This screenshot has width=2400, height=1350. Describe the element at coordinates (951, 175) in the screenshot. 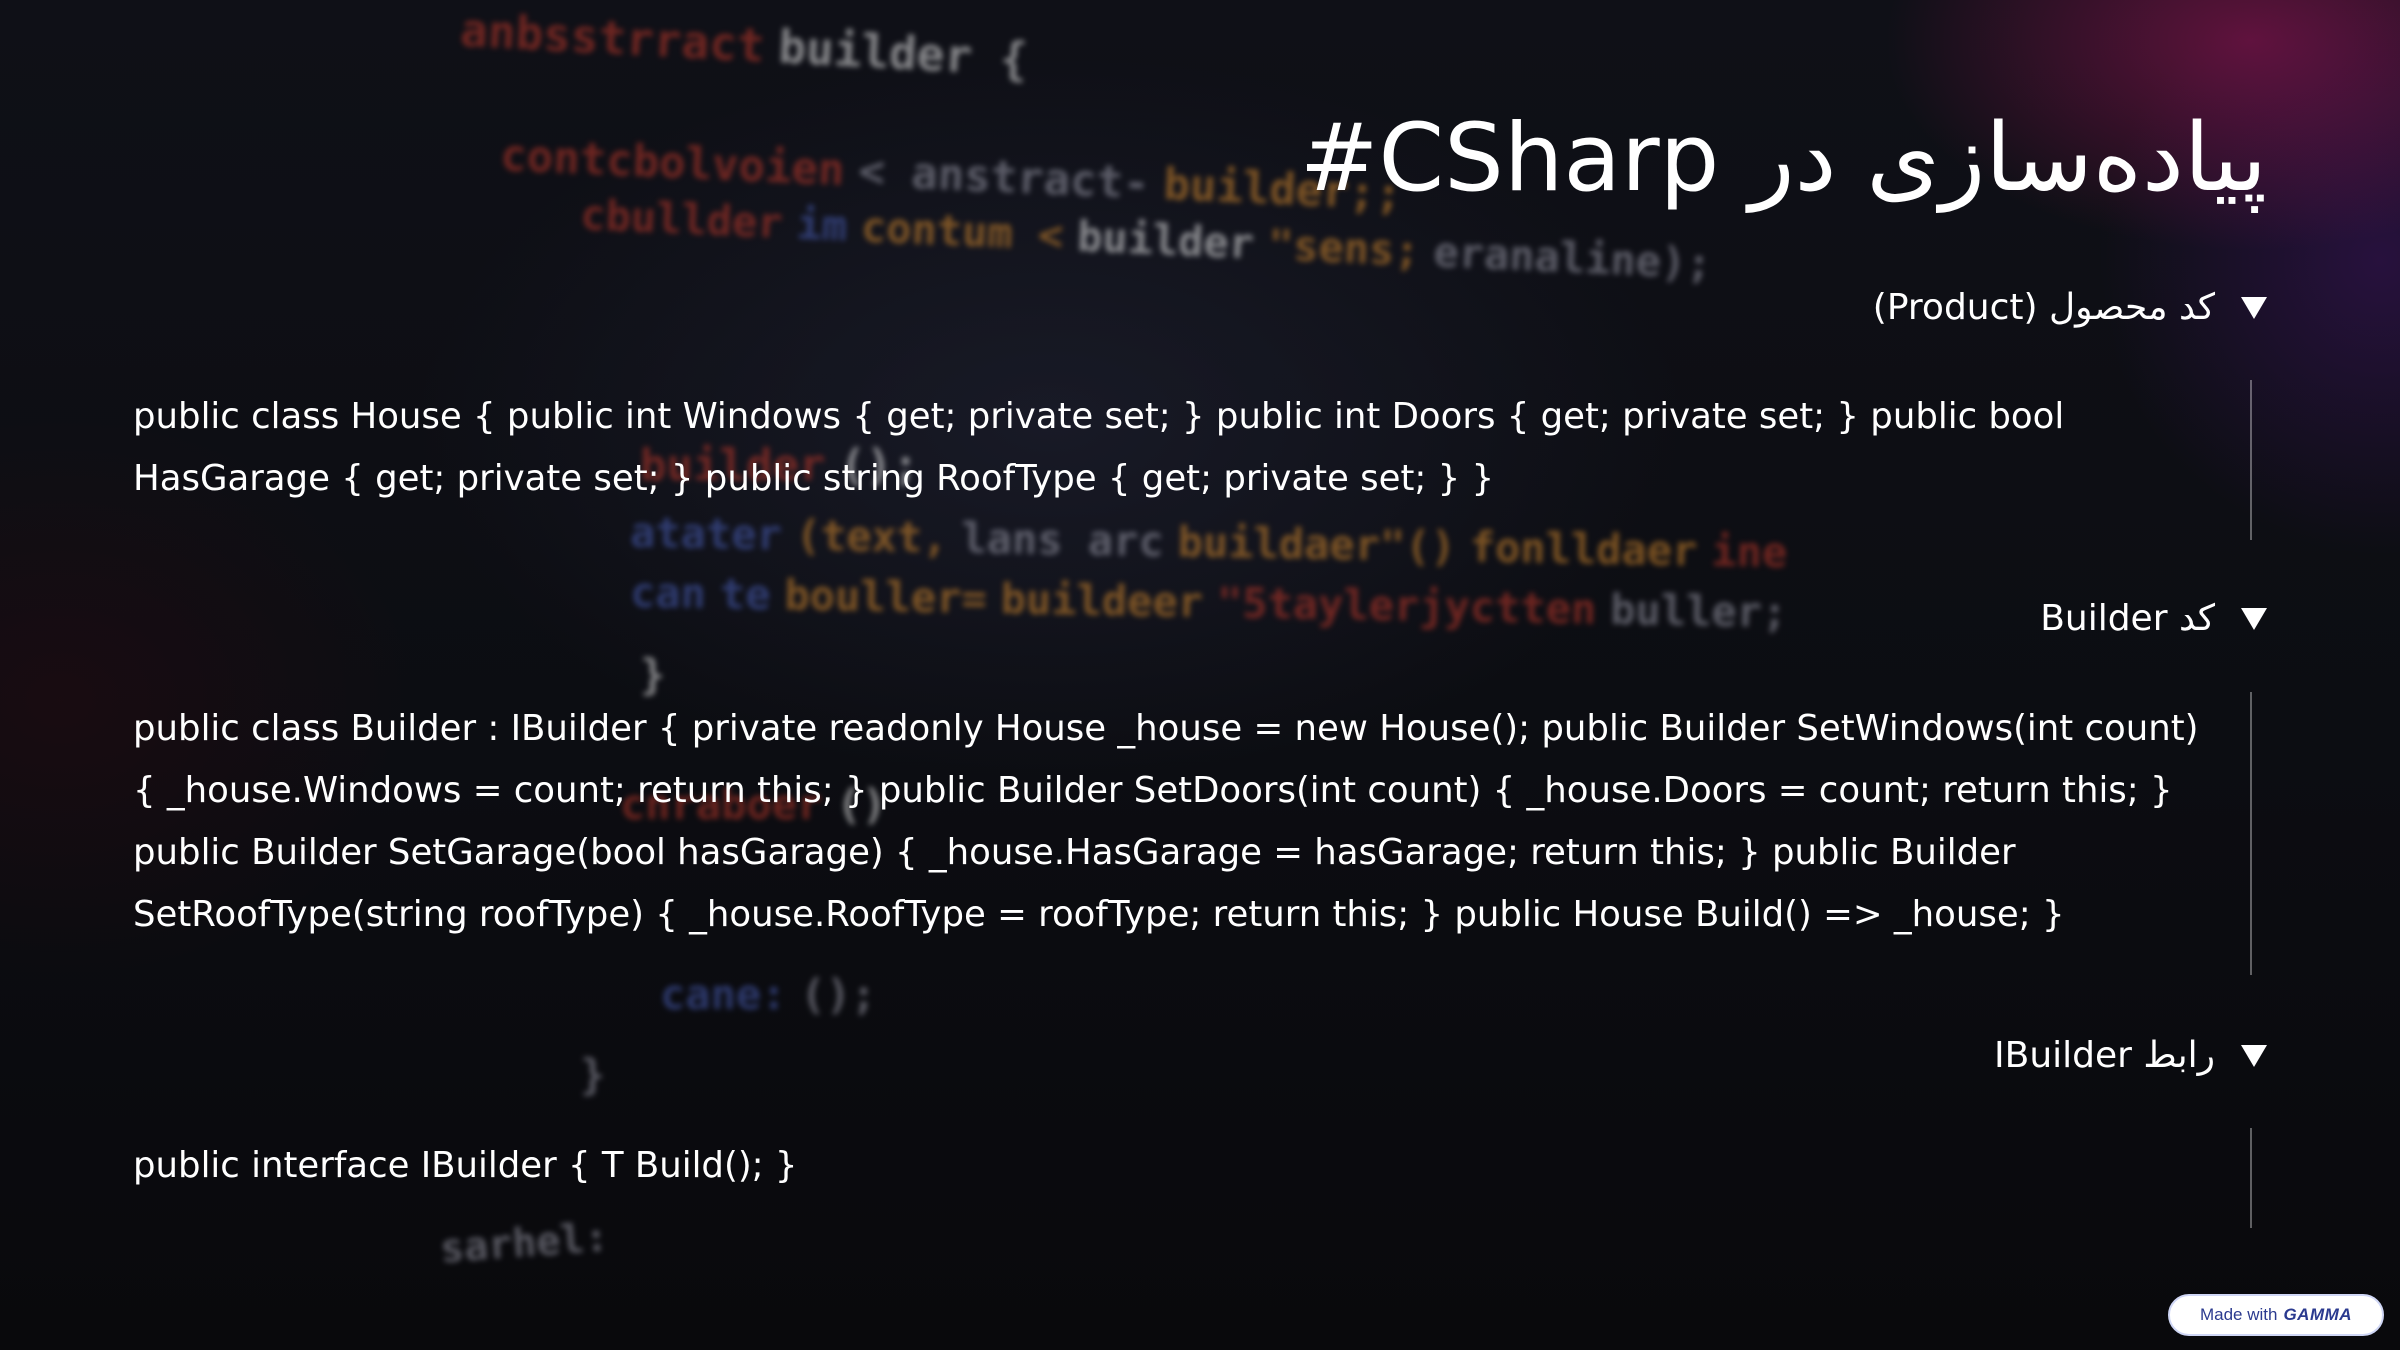

I see `bg-code-line: contcbolvoien < anstract-builder;;` at that location.